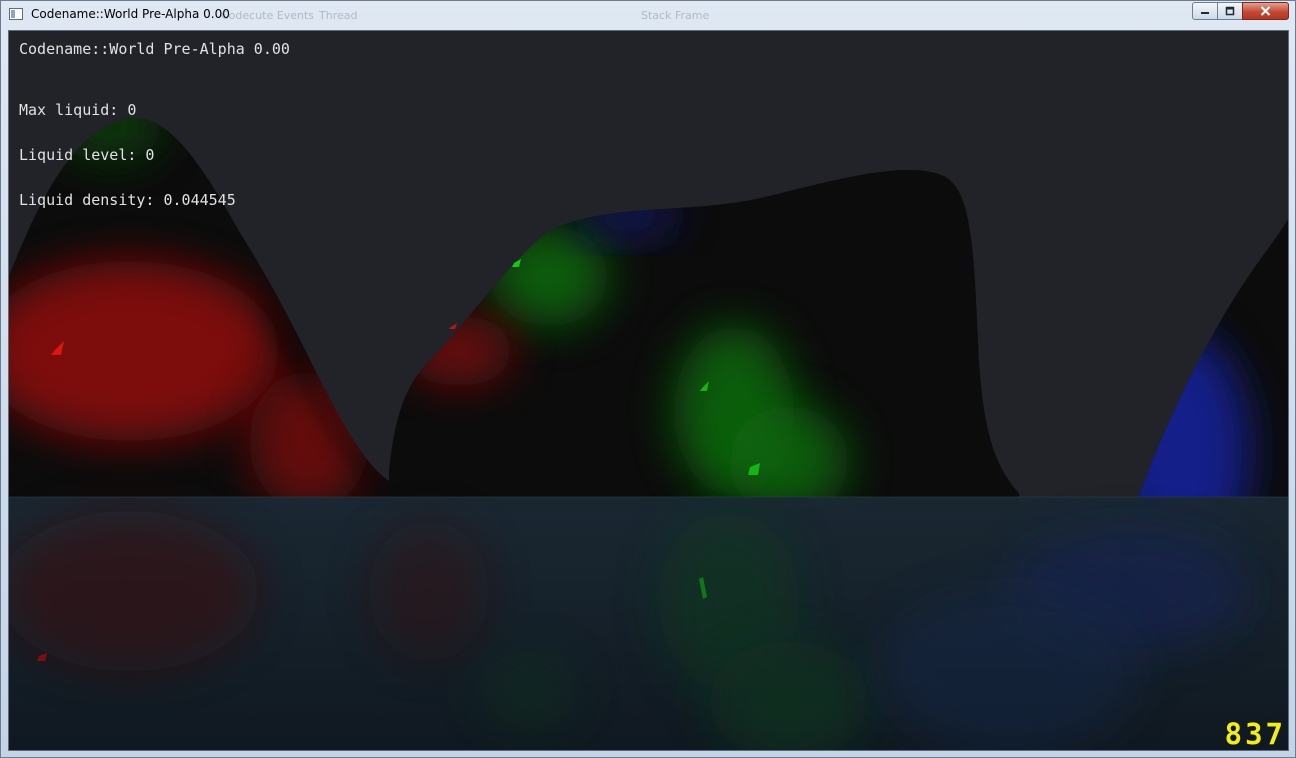 The image size is (1296, 758). Describe the element at coordinates (675, 15) in the screenshot. I see `background-window-label: Stack Frame` at that location.